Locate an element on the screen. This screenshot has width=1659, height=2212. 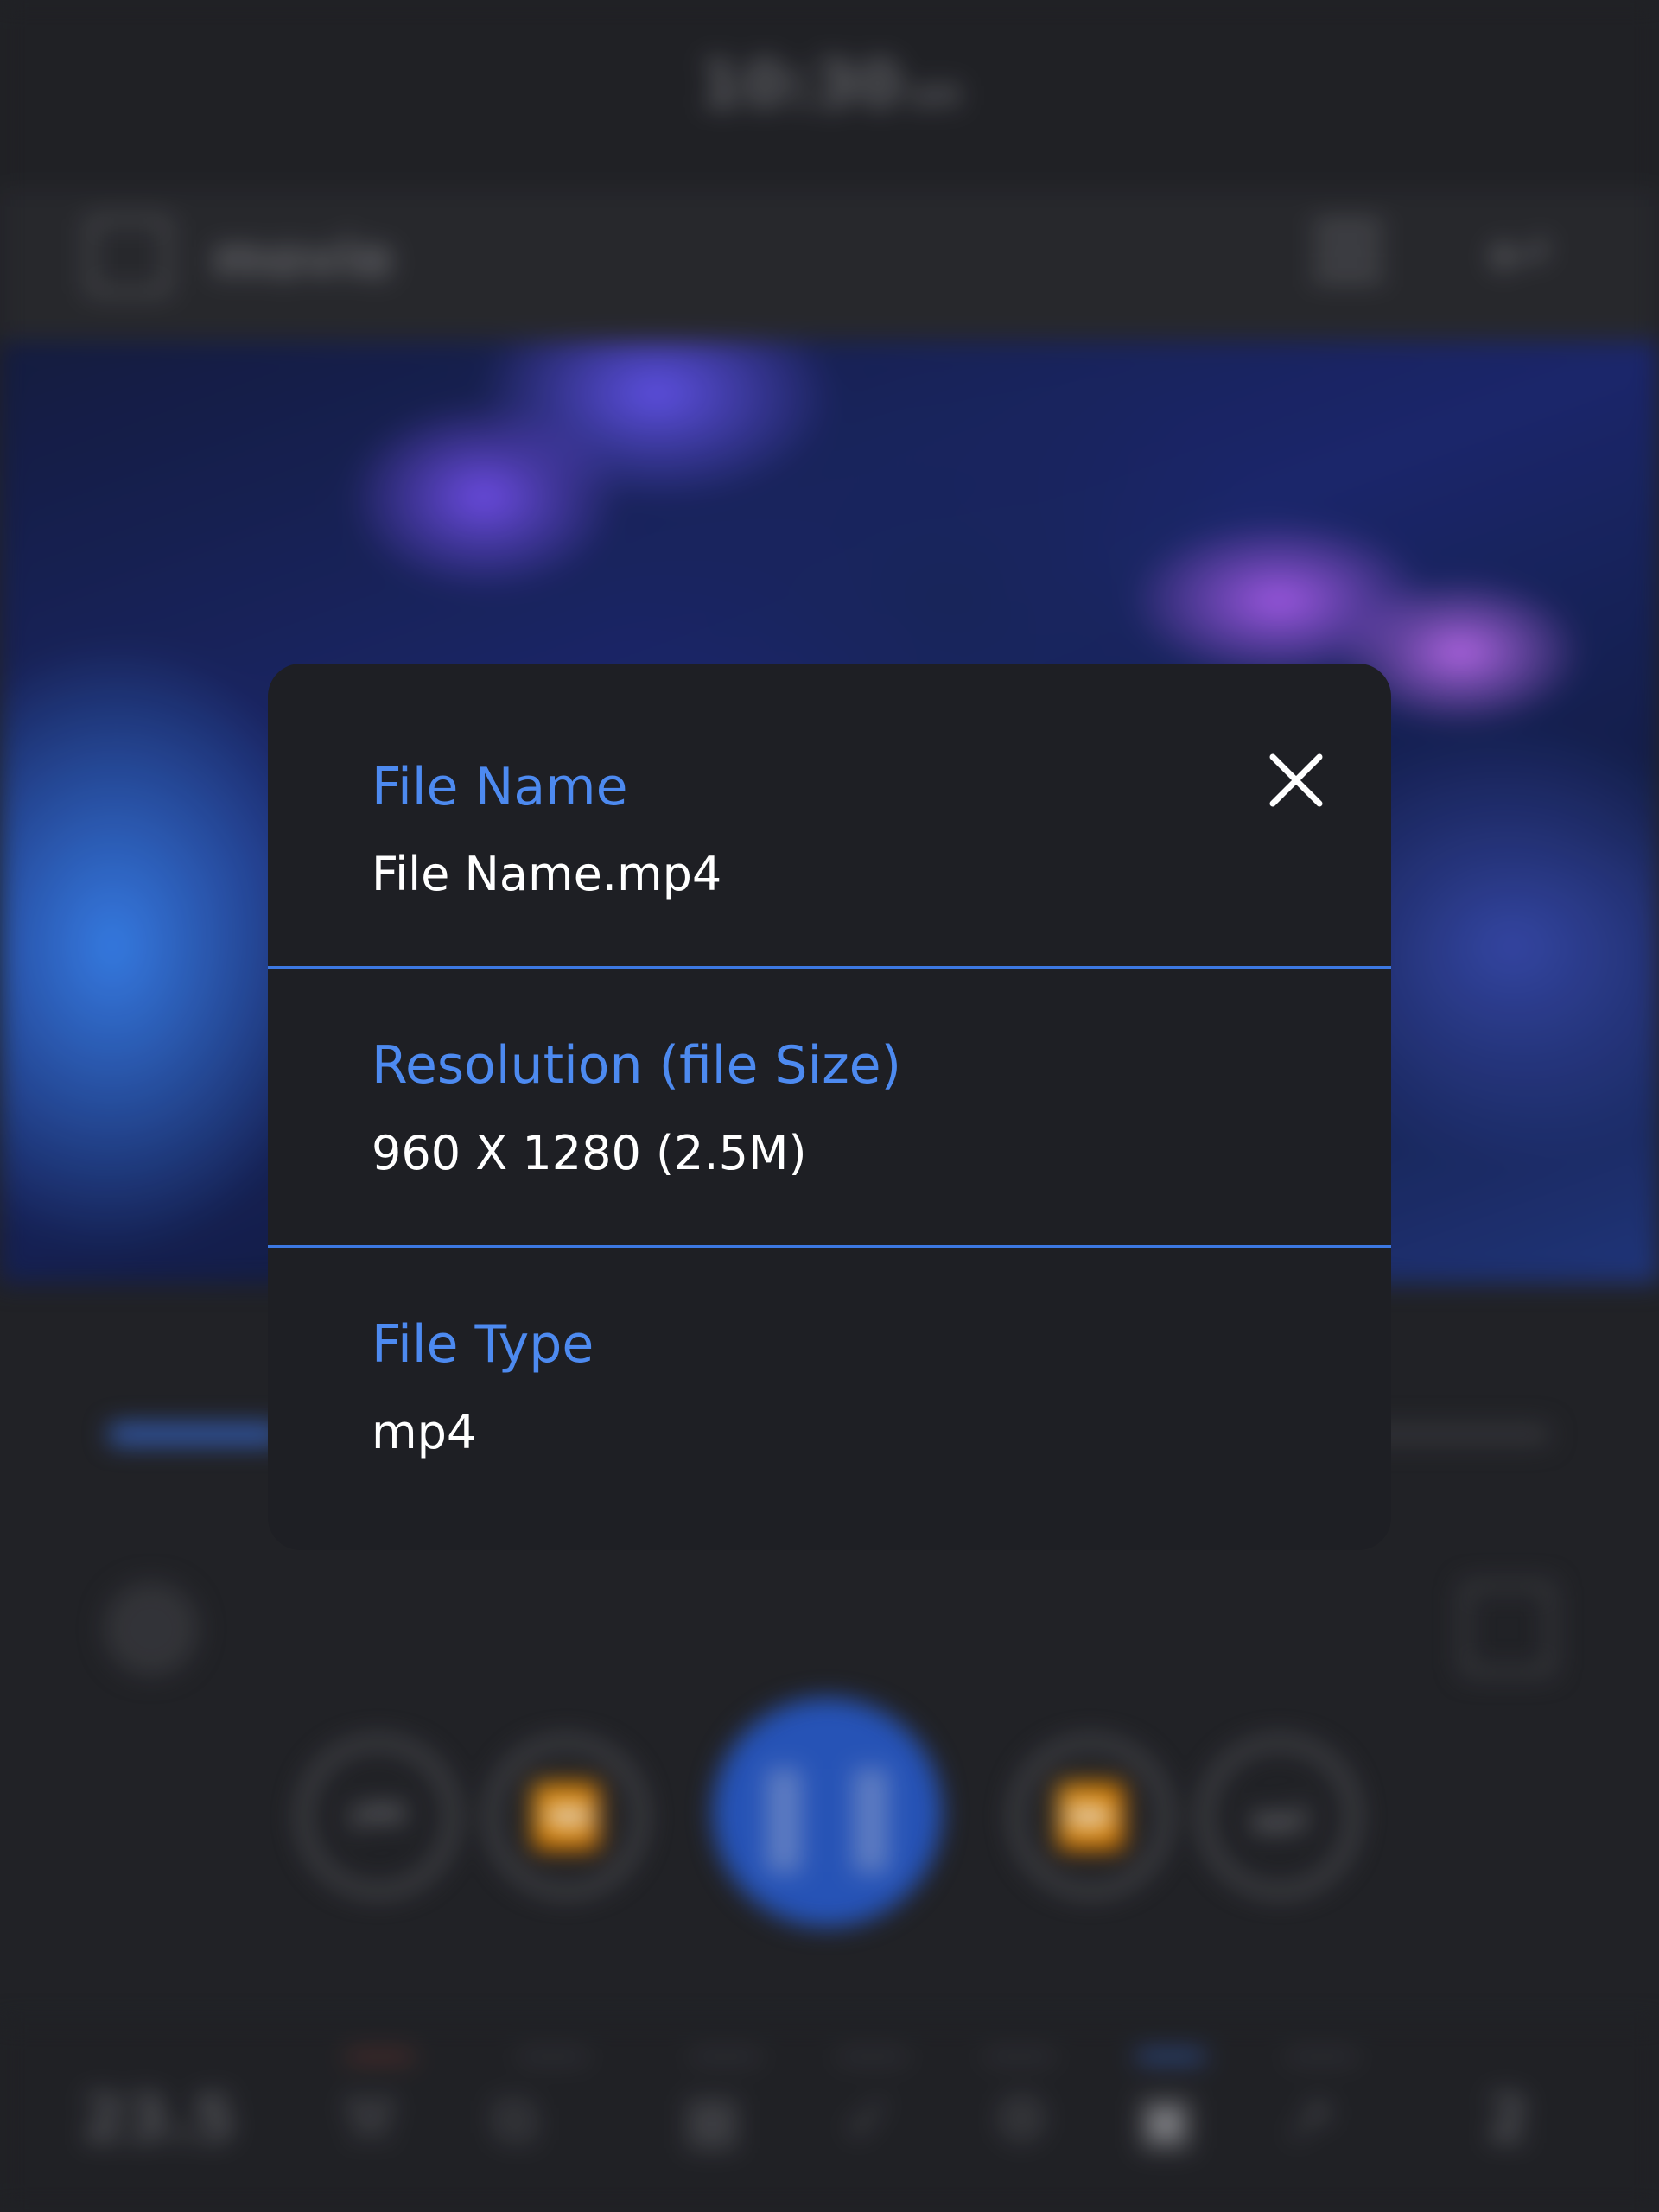
file-type-label: File Type is located at coordinates (483, 1344).